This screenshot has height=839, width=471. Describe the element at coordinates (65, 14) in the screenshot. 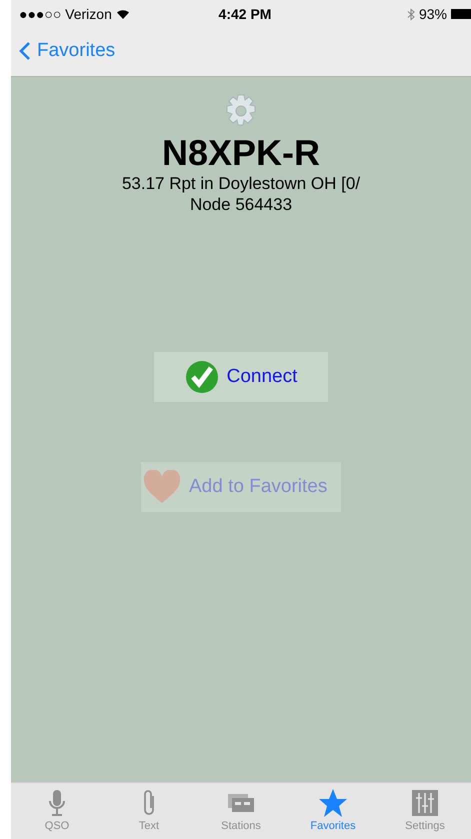

I see `carrier-label: ●●●○○ Verizon` at that location.